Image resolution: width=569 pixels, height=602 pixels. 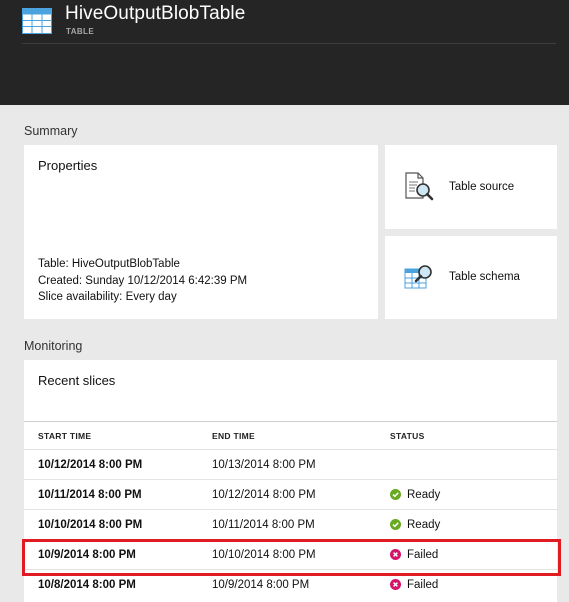 What do you see at coordinates (68, 165) in the screenshot?
I see `properties-title: Properties` at bounding box center [68, 165].